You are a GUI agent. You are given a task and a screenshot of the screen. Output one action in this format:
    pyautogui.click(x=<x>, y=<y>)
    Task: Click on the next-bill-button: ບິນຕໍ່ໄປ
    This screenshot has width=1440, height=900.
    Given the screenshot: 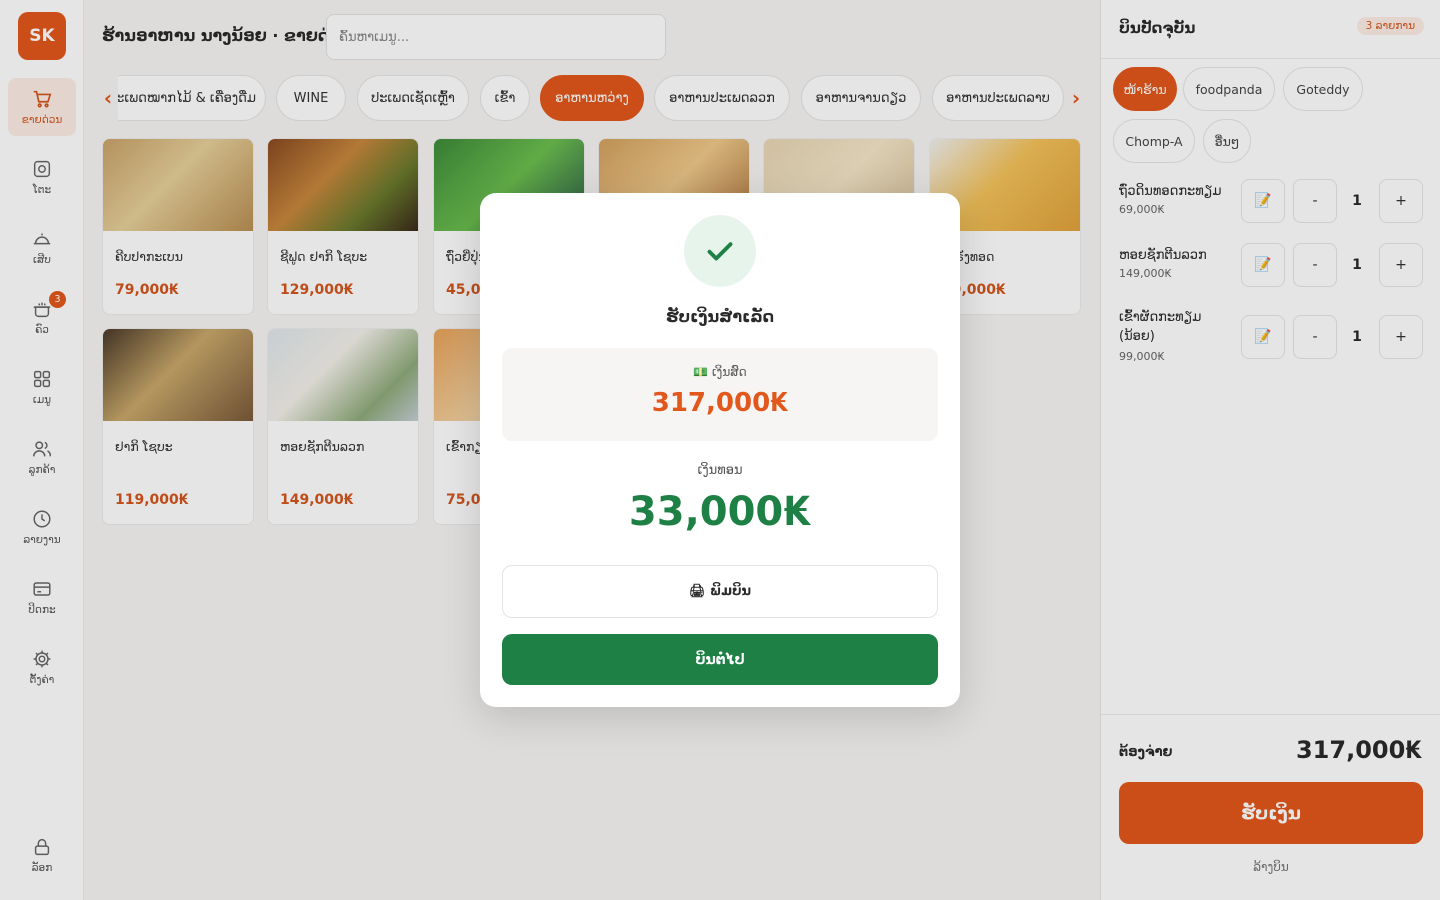 What is the action you would take?
    pyautogui.click(x=720, y=659)
    